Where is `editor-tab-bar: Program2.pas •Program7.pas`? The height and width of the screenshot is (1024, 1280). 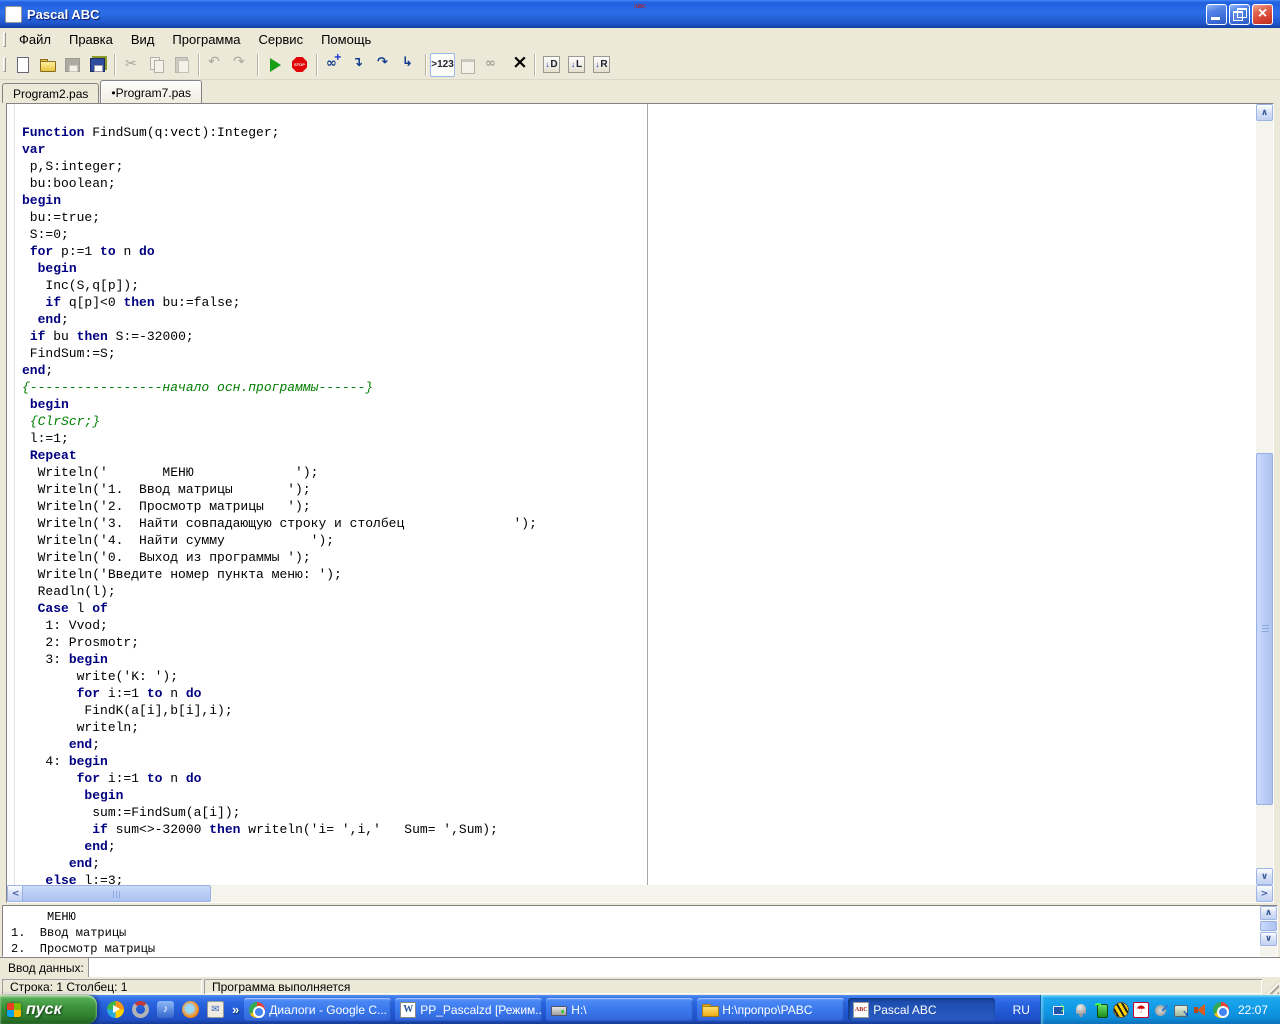
editor-tab-bar: Program2.pas •Program7.pas is located at coordinates (640, 91).